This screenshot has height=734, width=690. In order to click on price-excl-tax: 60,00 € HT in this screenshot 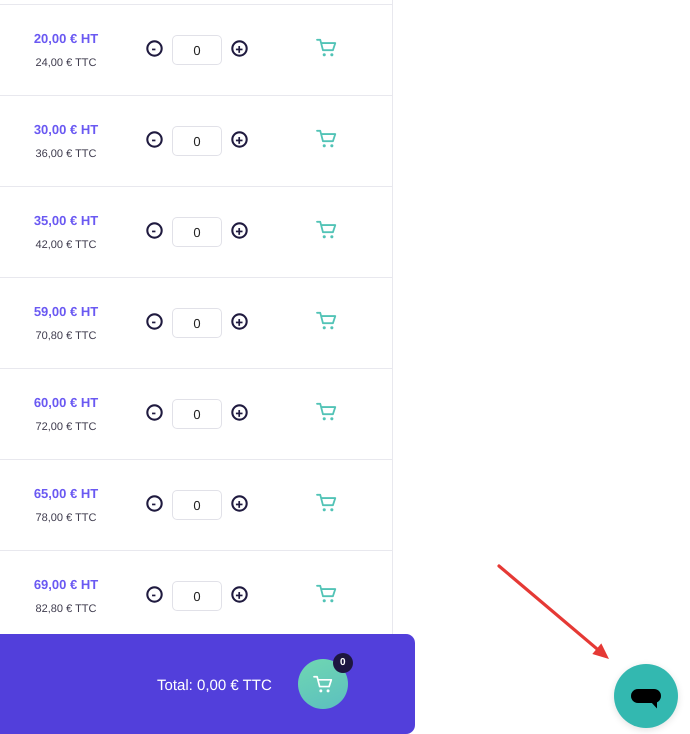, I will do `click(66, 402)`.